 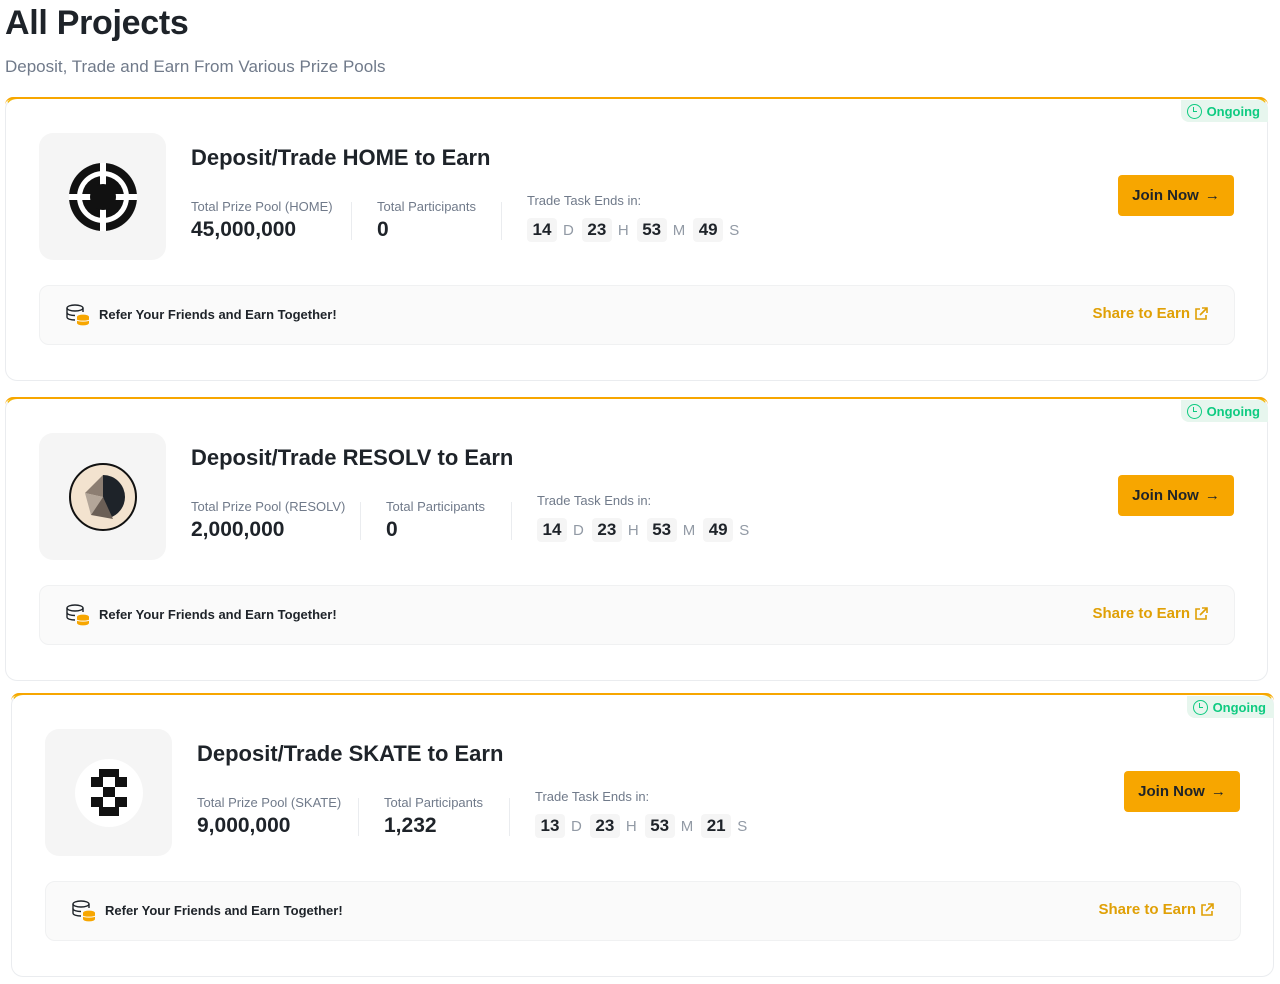 What do you see at coordinates (352, 457) in the screenshot?
I see `project-title: Deposit/Trade RESOLV to Earn` at bounding box center [352, 457].